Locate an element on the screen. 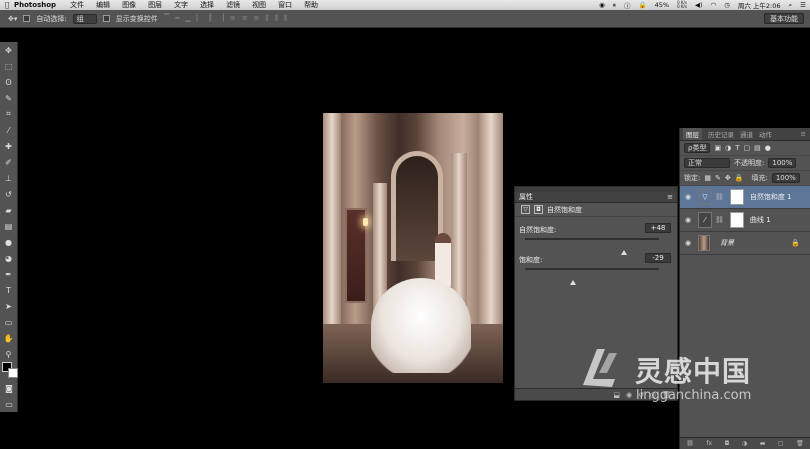  stamp-tool-icon: ⊥ is located at coordinates (8, 178).